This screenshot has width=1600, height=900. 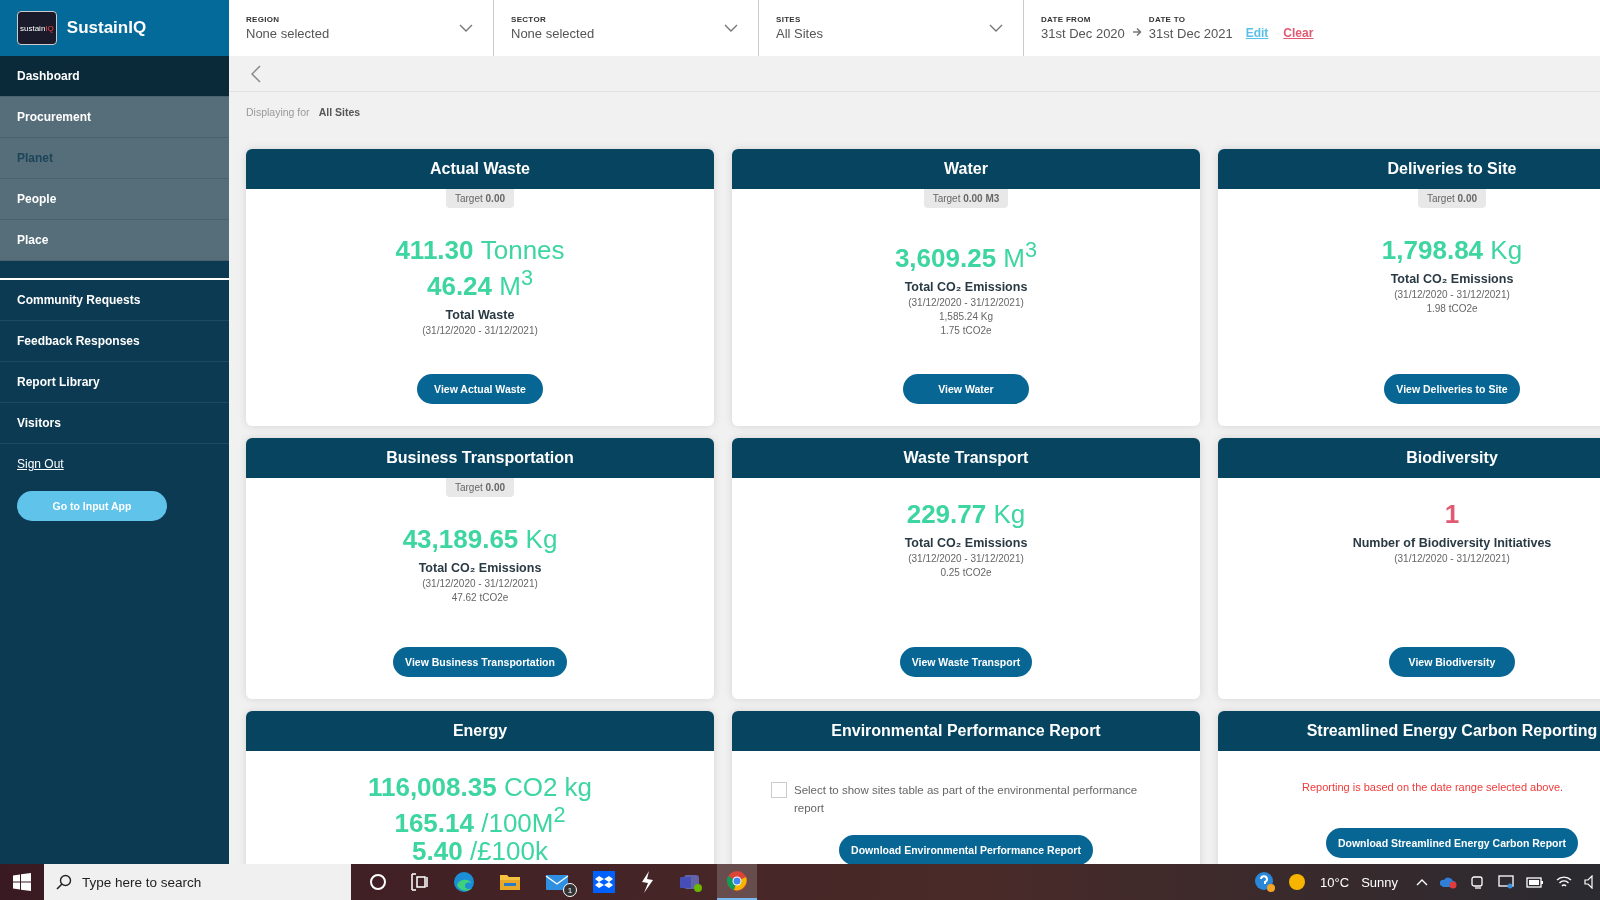 I want to click on metric-label: Total Waste, so click(x=480, y=314).